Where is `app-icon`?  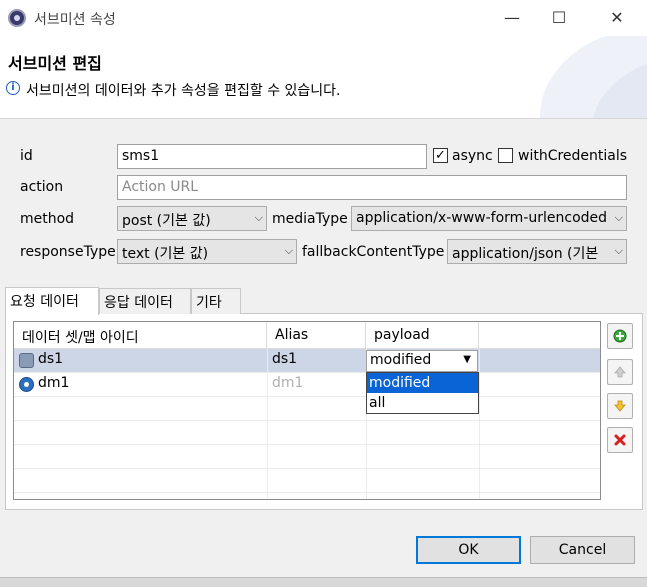 app-icon is located at coordinates (17, 18).